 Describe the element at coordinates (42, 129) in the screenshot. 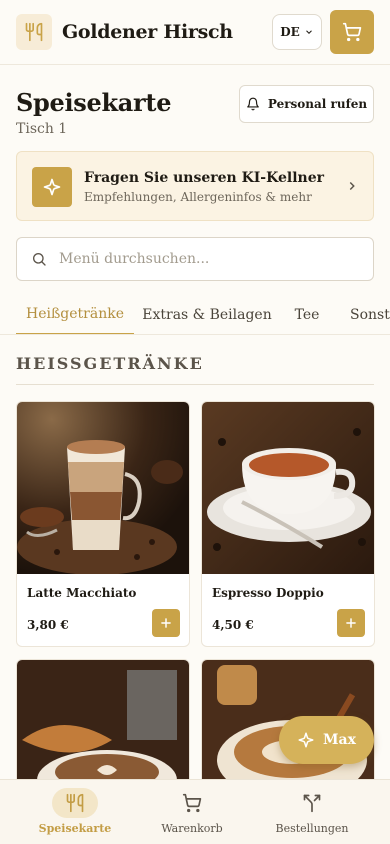

I see `table-number: Tisch 1` at that location.